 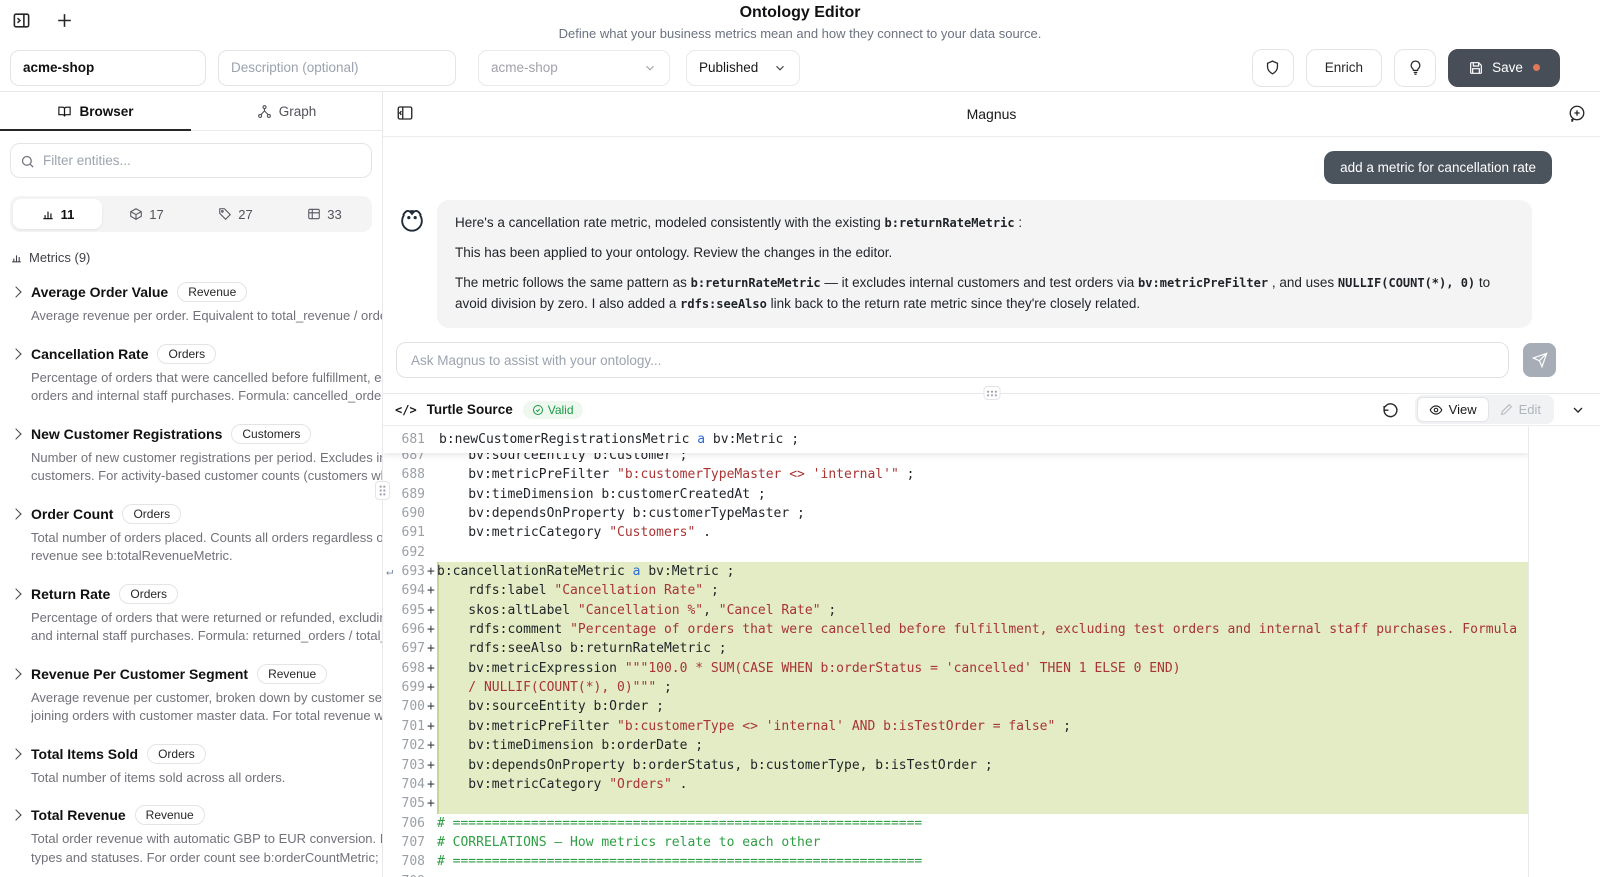 What do you see at coordinates (127, 433) in the screenshot?
I see `metric-name: New Customer Registrations` at bounding box center [127, 433].